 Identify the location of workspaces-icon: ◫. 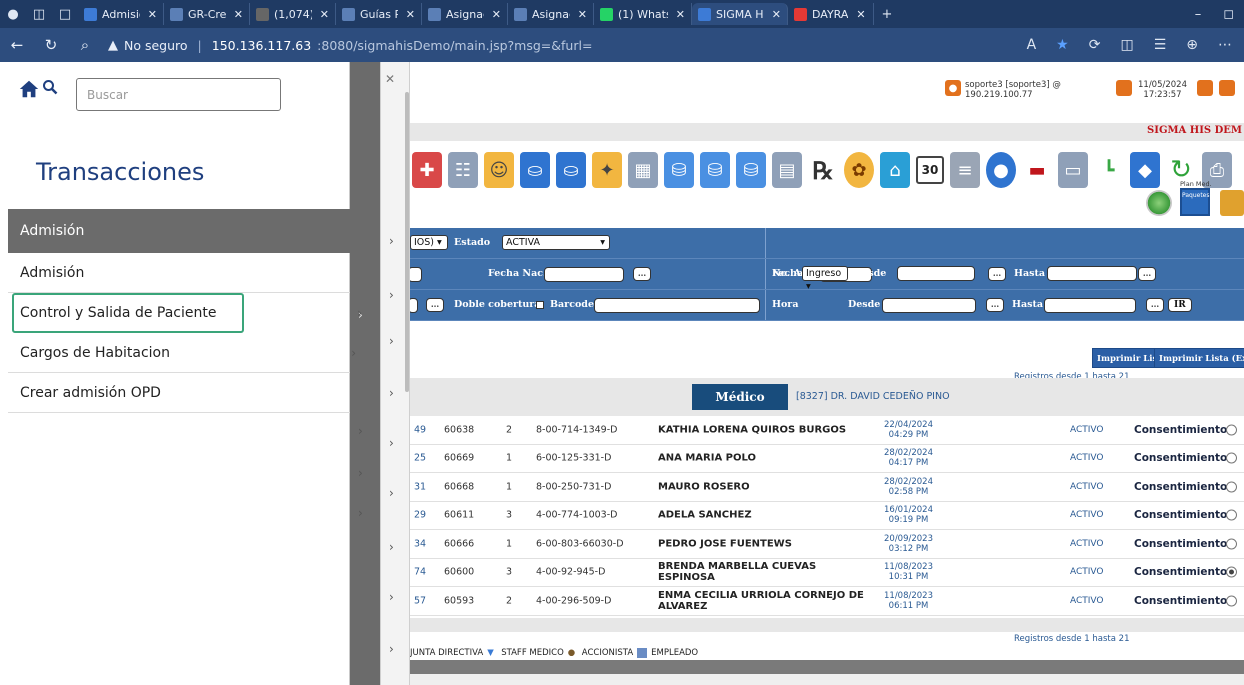
(39, 14).